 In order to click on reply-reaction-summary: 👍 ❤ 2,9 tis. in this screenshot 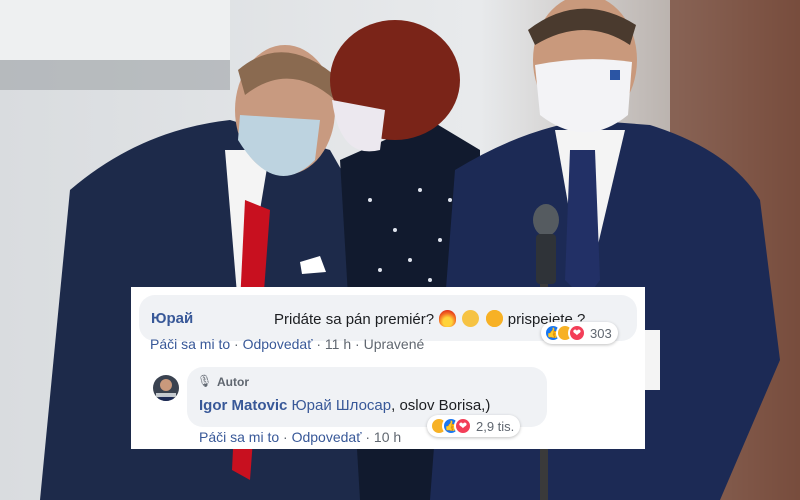, I will do `click(474, 426)`.